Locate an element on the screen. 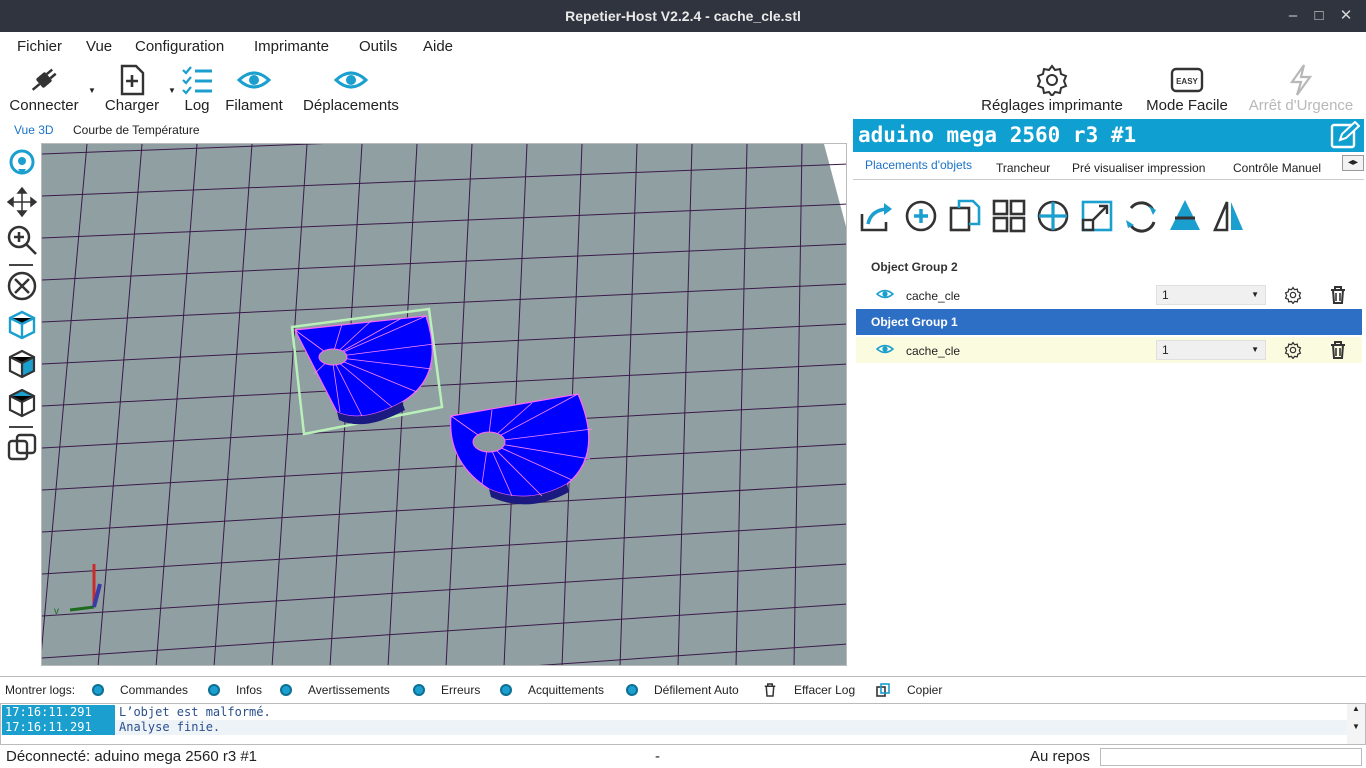 The height and width of the screenshot is (768, 1366). filament-label: Filament is located at coordinates (254, 105).